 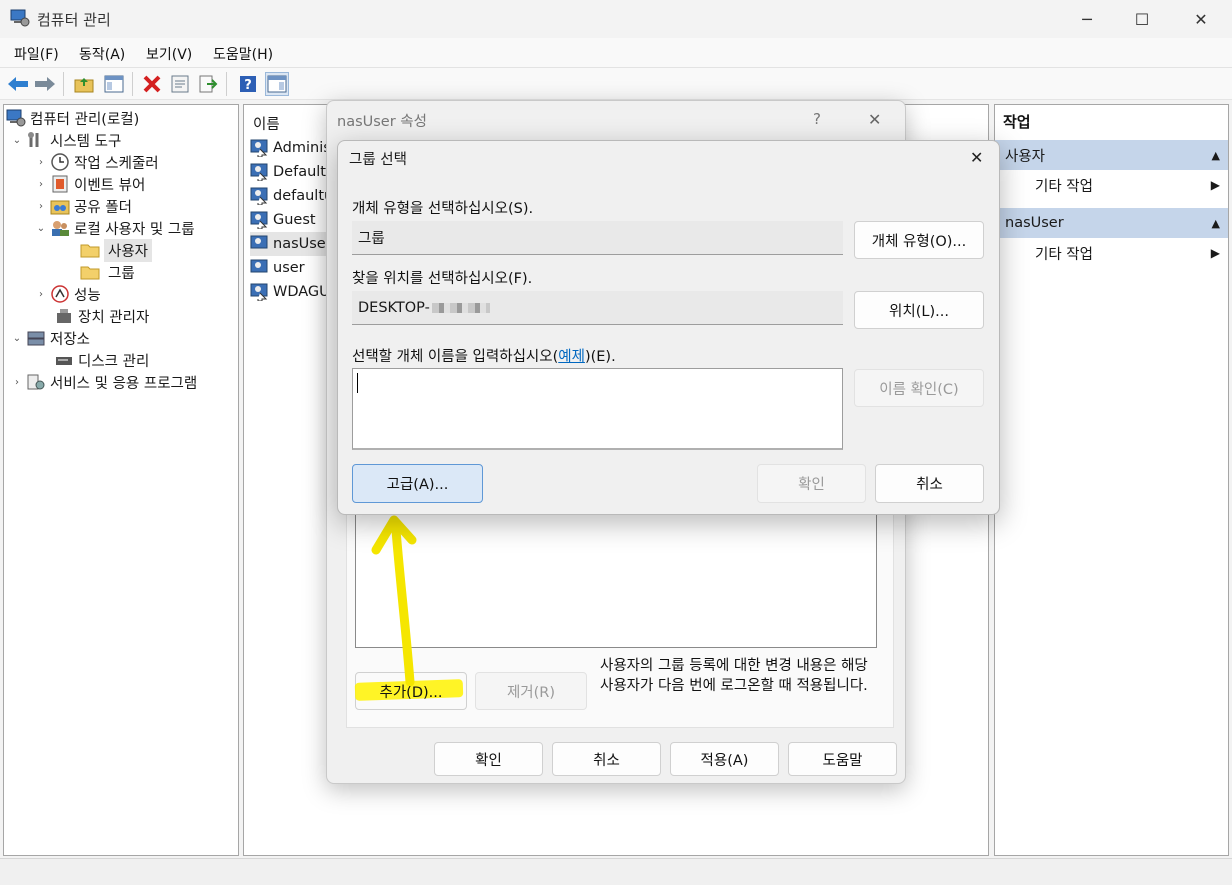 I want to click on tree-item-disk-management: 디스크 관리, so click(x=121, y=360).